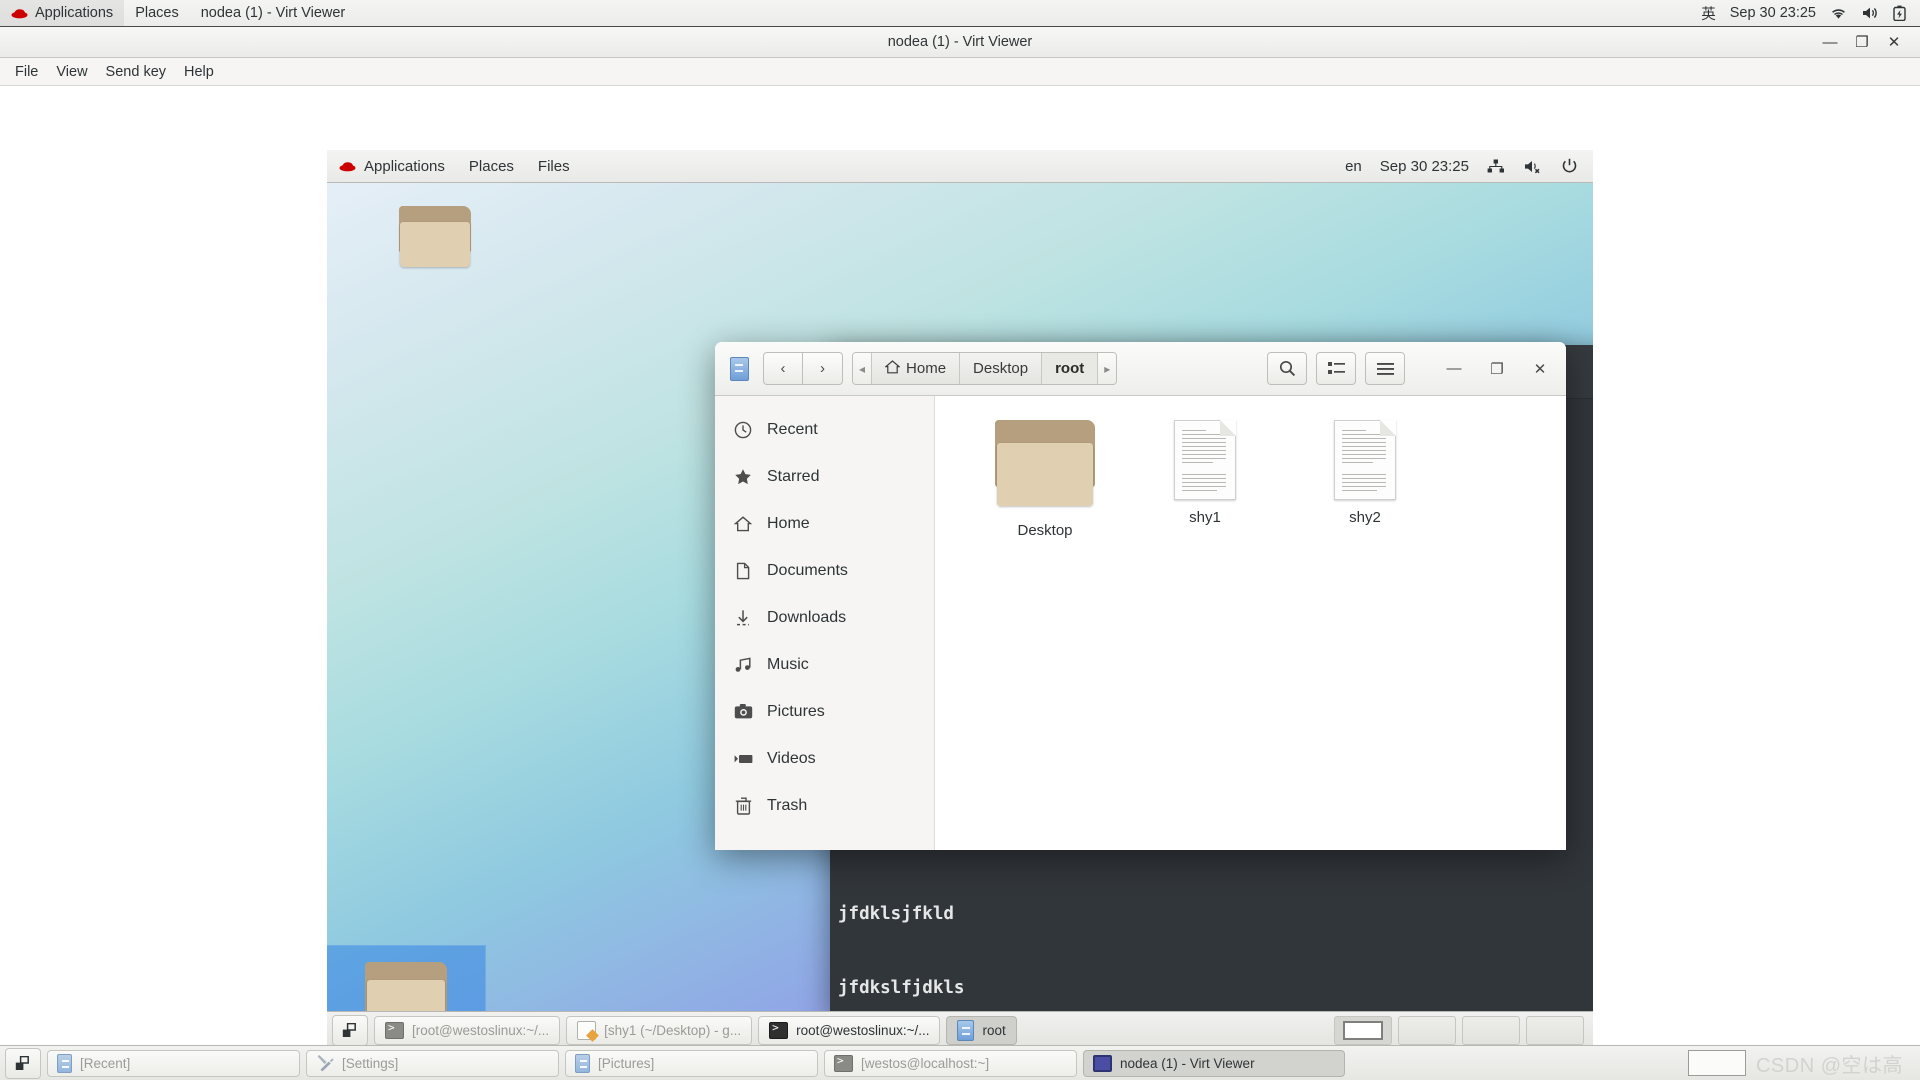 This screenshot has height=1080, width=1920. I want to click on menu-send-key: Send key, so click(136, 72).